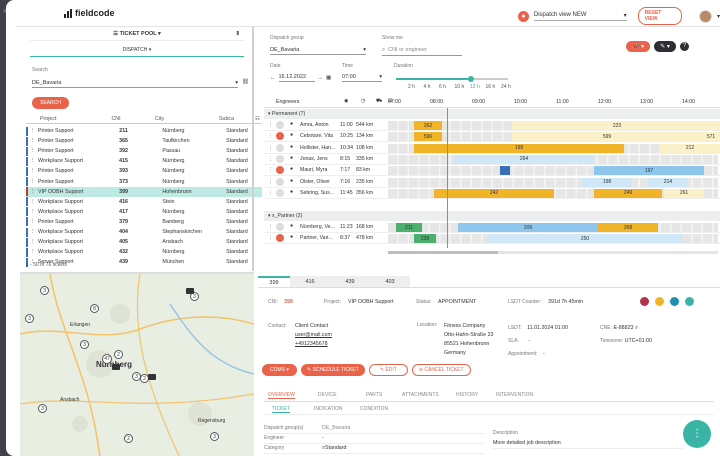  I want to click on chat-launcher-button: ⫶, so click(697, 434).